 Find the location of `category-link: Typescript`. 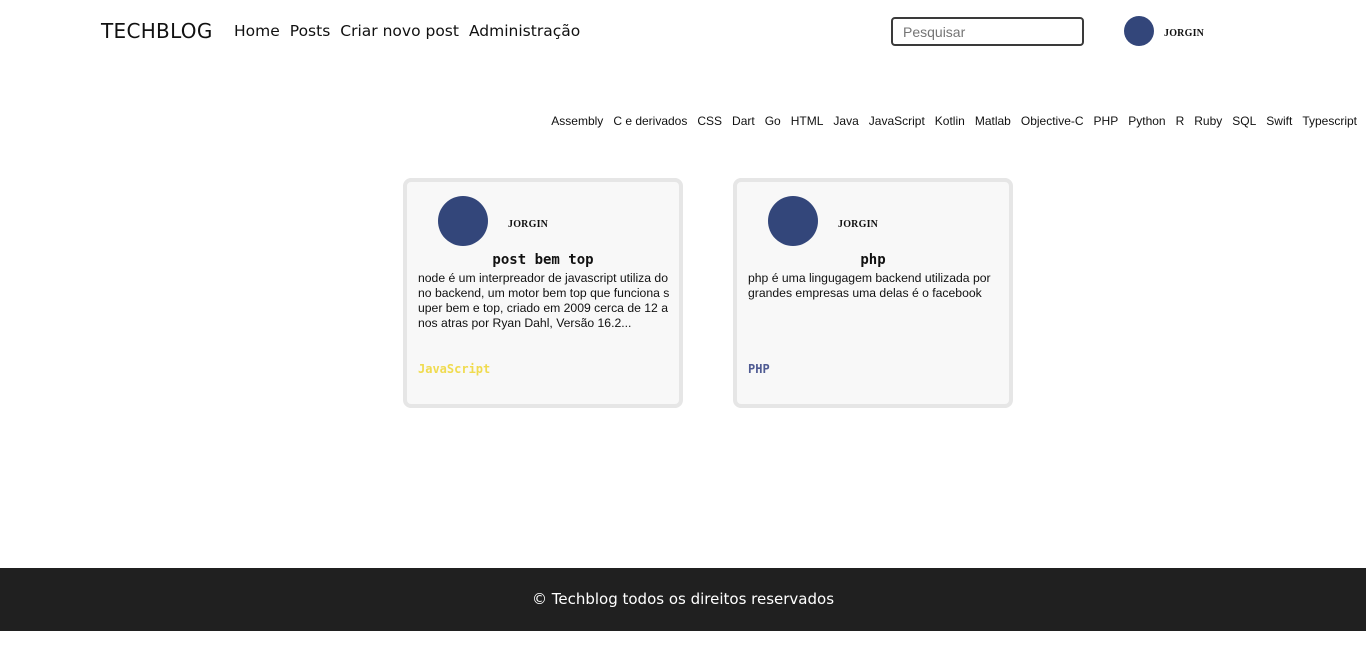

category-link: Typescript is located at coordinates (1329, 121).